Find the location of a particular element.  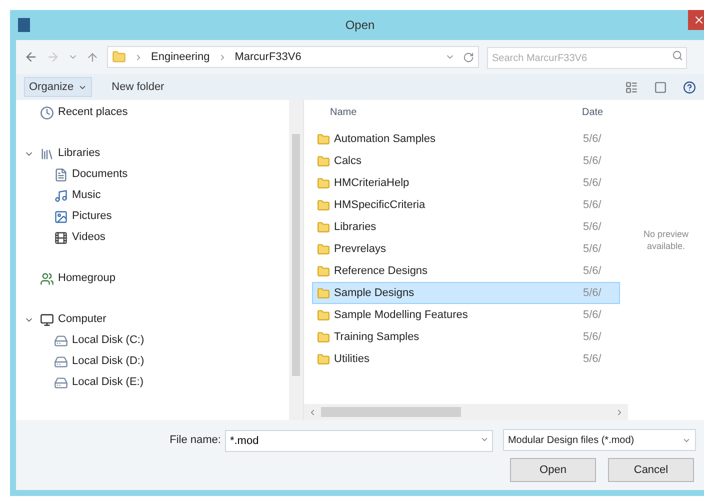

dialog-button: Open is located at coordinates (553, 470).